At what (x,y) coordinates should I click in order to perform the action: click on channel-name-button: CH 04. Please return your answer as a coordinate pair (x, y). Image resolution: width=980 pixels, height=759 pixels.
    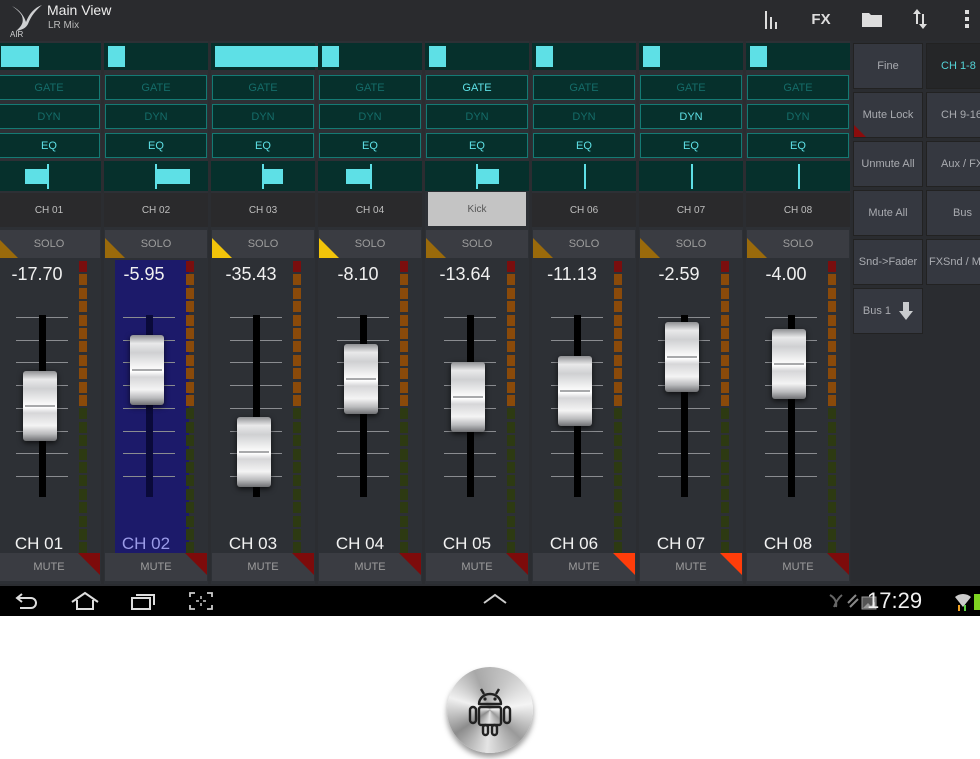
    Looking at the image, I should click on (370, 210).